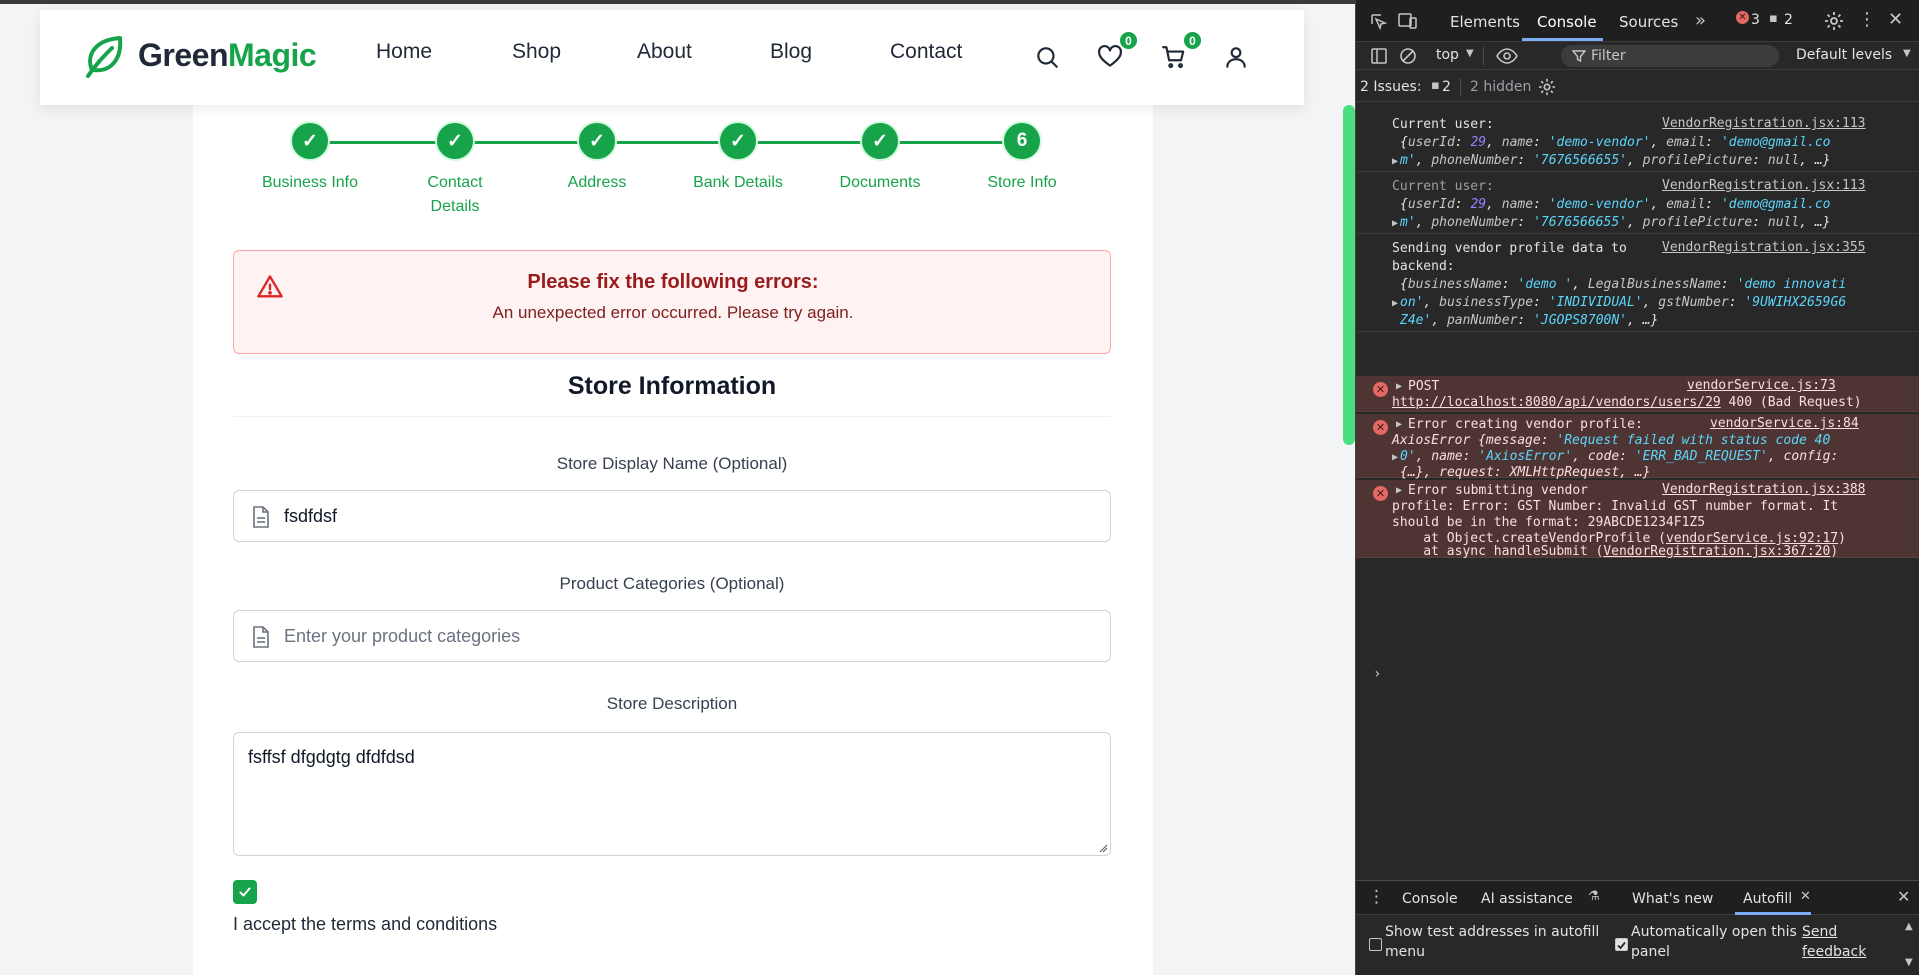 The image size is (1919, 975). I want to click on store-description-textarea: fsffsf dfgdgtg dfdfdsd, so click(672, 794).